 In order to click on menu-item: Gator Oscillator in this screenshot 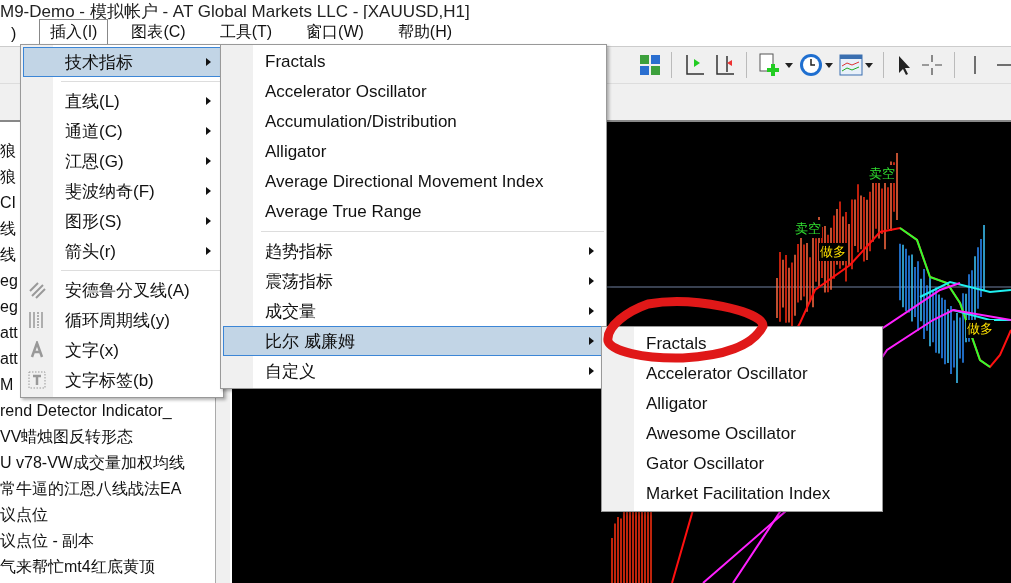, I will do `click(742, 464)`.